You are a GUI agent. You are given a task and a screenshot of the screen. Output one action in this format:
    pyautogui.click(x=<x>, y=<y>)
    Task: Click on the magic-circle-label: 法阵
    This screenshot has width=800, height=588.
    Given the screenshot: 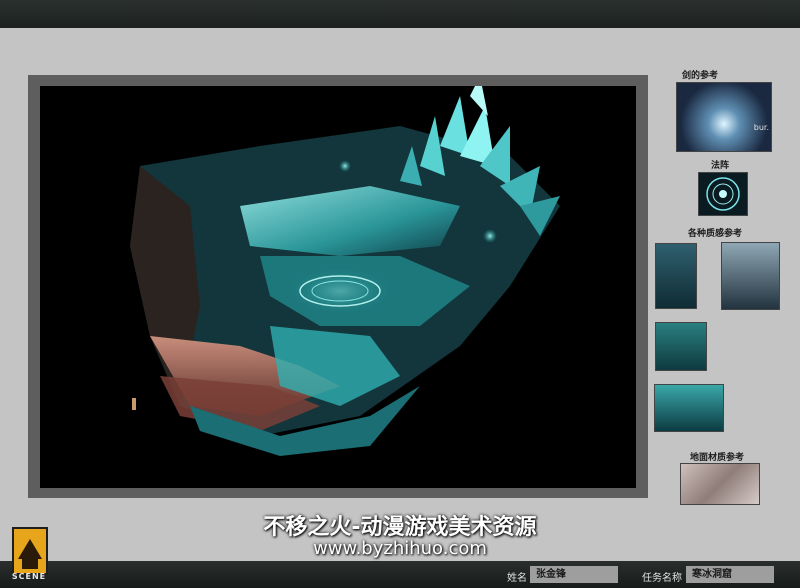 What is the action you would take?
    pyautogui.click(x=720, y=166)
    